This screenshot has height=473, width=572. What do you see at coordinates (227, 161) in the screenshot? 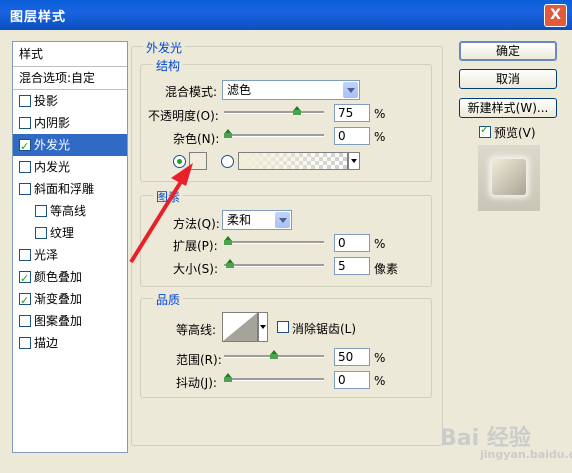
I see `gradient-radio` at bounding box center [227, 161].